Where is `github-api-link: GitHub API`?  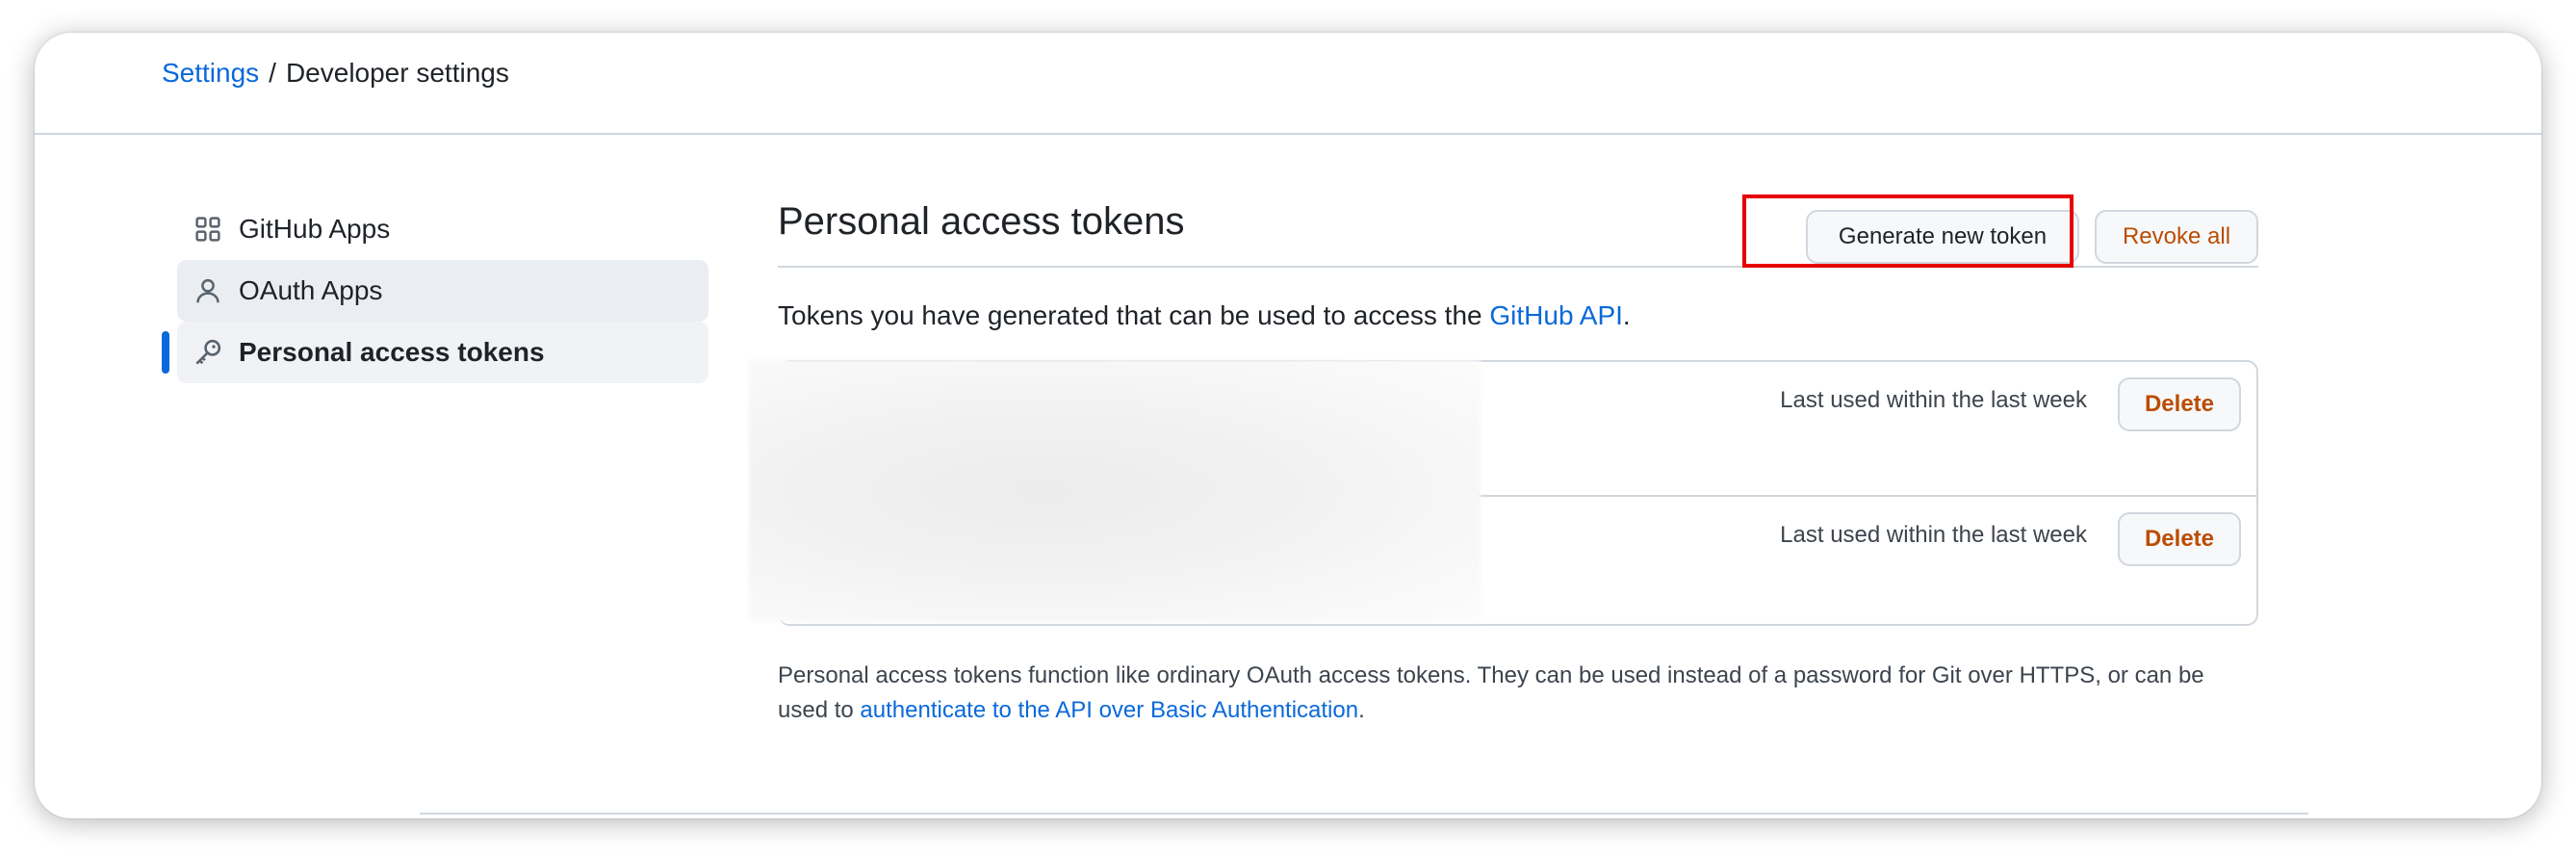
github-api-link: GitHub API is located at coordinates (1556, 315).